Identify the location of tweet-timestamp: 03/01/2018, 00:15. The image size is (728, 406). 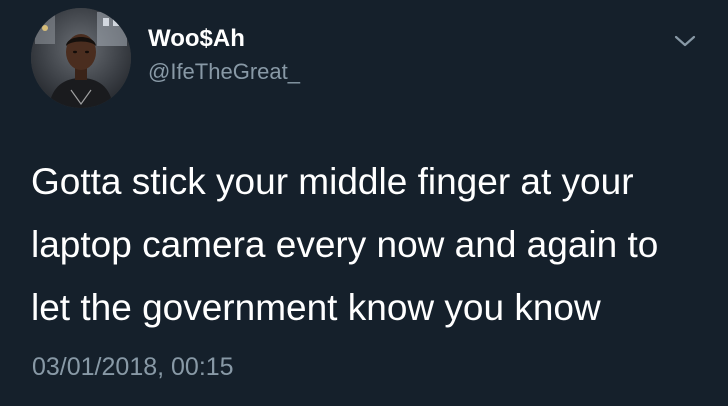
(133, 367).